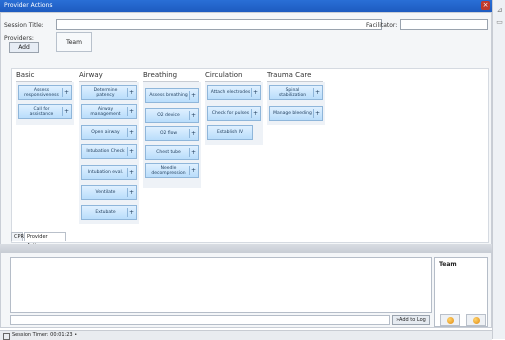 Image resolution: width=505 pixels, height=340 pixels. Describe the element at coordinates (234, 92) in the screenshot. I see `action-button: Attach electrodes +` at that location.